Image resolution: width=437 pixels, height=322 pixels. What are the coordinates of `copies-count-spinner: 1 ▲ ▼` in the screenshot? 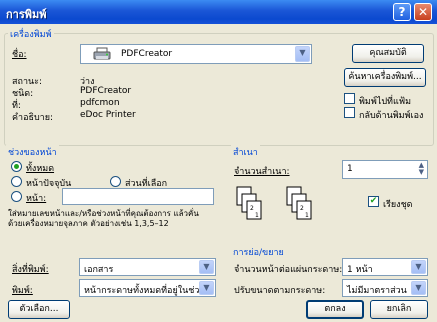 It's located at (385, 169).